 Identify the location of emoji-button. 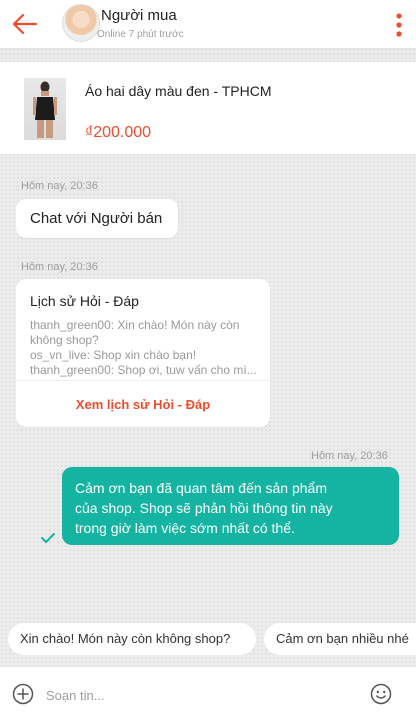
(381, 694).